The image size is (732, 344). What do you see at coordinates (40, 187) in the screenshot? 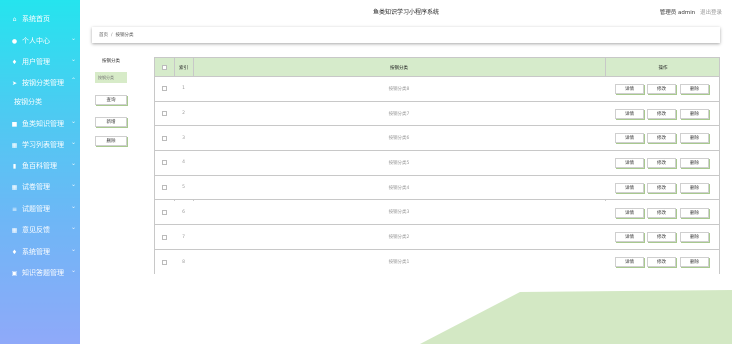
I see `sidebar-item-papers: ▦ 试卷管理 ⌄` at bounding box center [40, 187].